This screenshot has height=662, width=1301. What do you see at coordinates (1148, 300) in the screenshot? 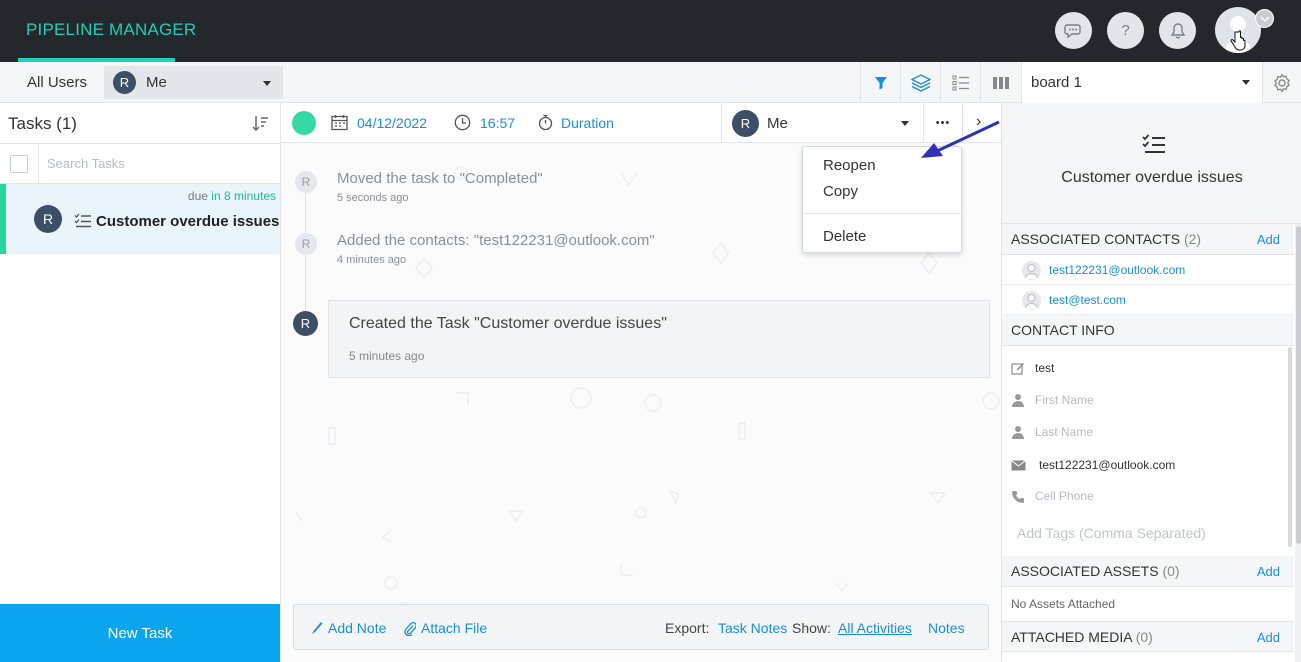
I see `contact-row: test@test.com` at bounding box center [1148, 300].